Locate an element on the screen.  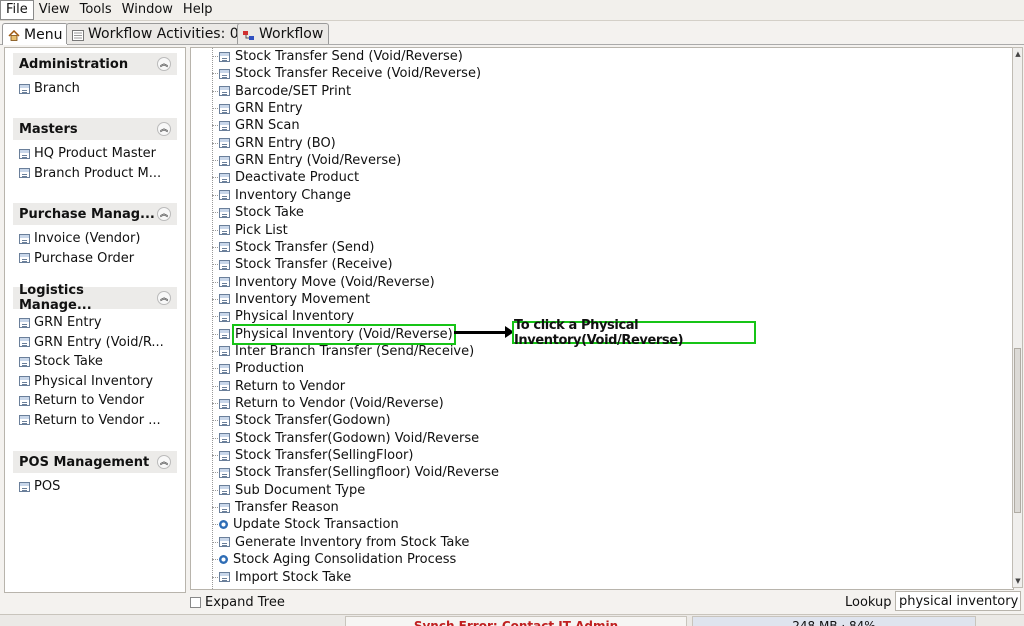
sidebar-item-label: Stock Take is located at coordinates (68, 362).